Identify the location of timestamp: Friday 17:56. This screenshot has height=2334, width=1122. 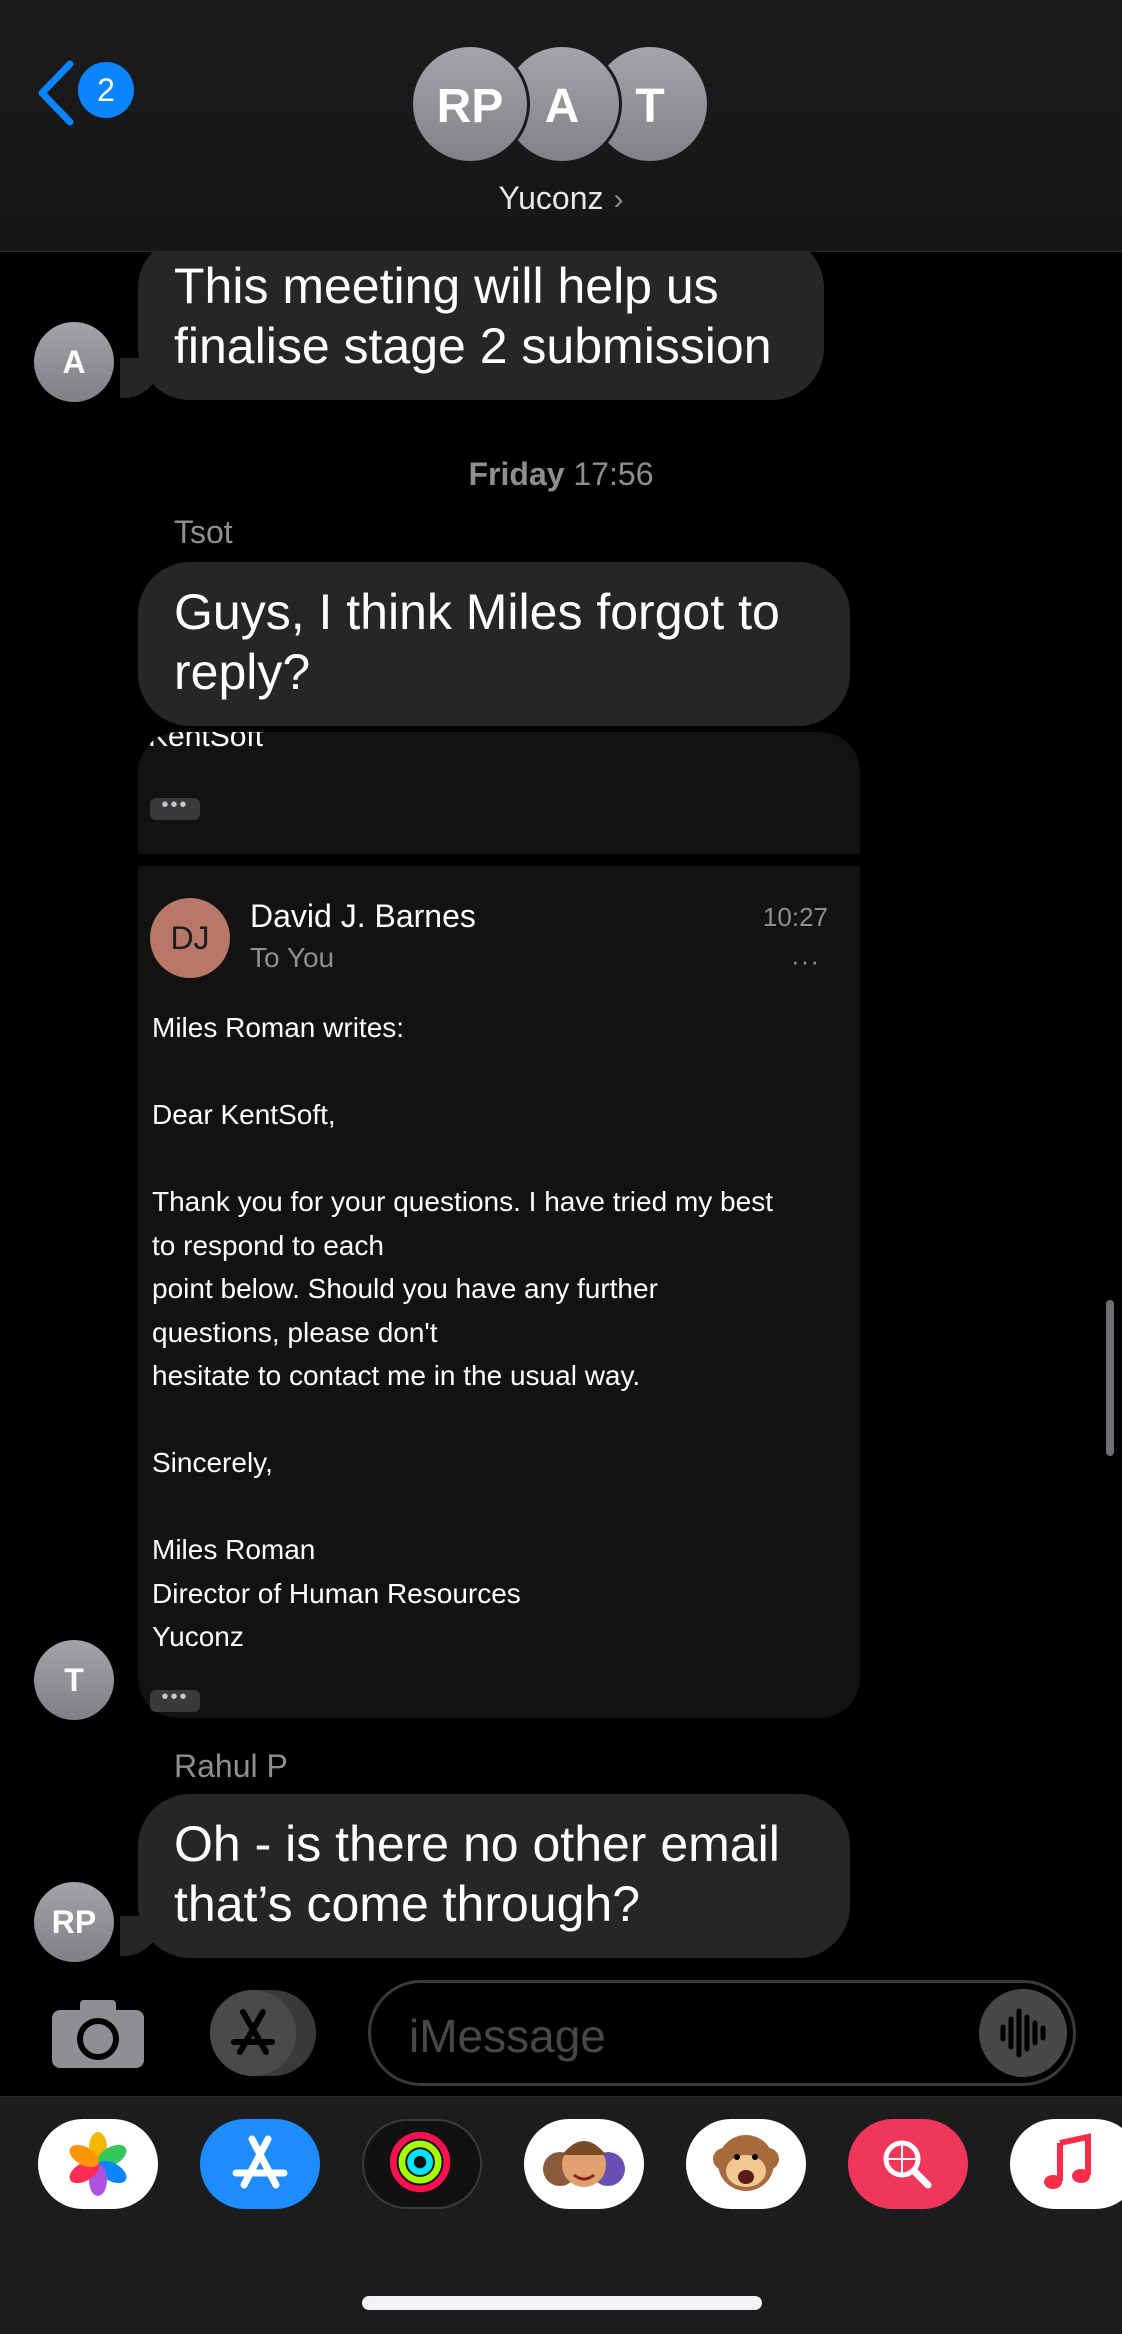
(561, 474).